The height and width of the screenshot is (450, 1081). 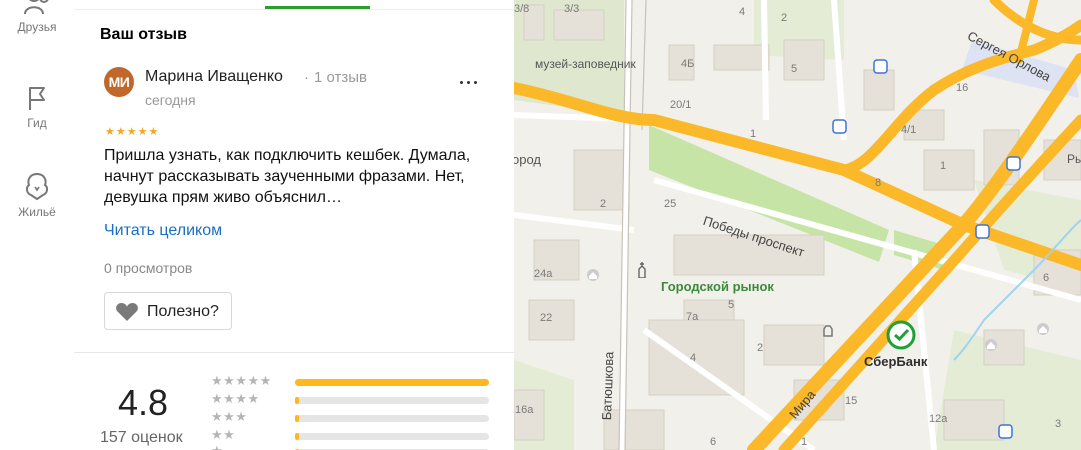 What do you see at coordinates (143, 34) in the screenshot?
I see `section-title: Ваш отзыв` at bounding box center [143, 34].